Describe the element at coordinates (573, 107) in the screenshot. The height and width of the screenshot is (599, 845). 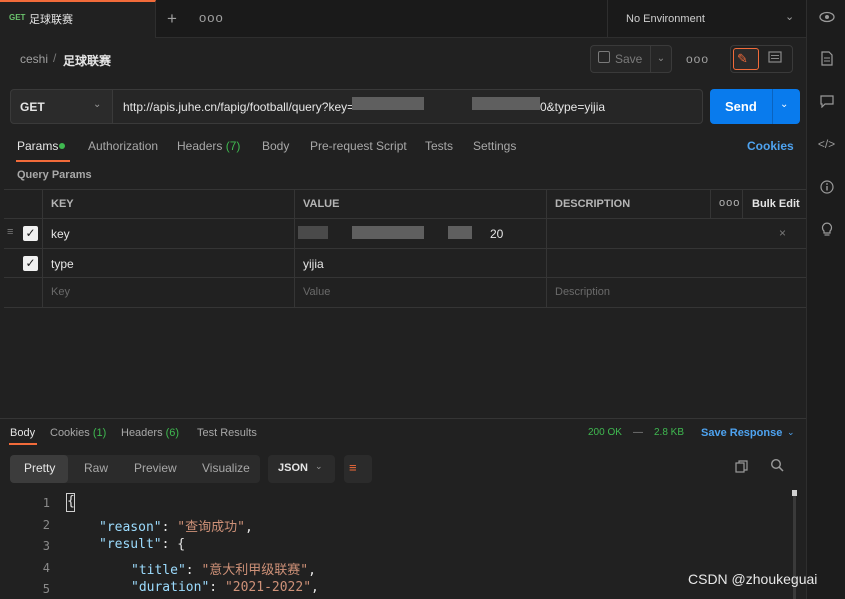
I see `url-text-suffix: 0&type=yijia` at that location.